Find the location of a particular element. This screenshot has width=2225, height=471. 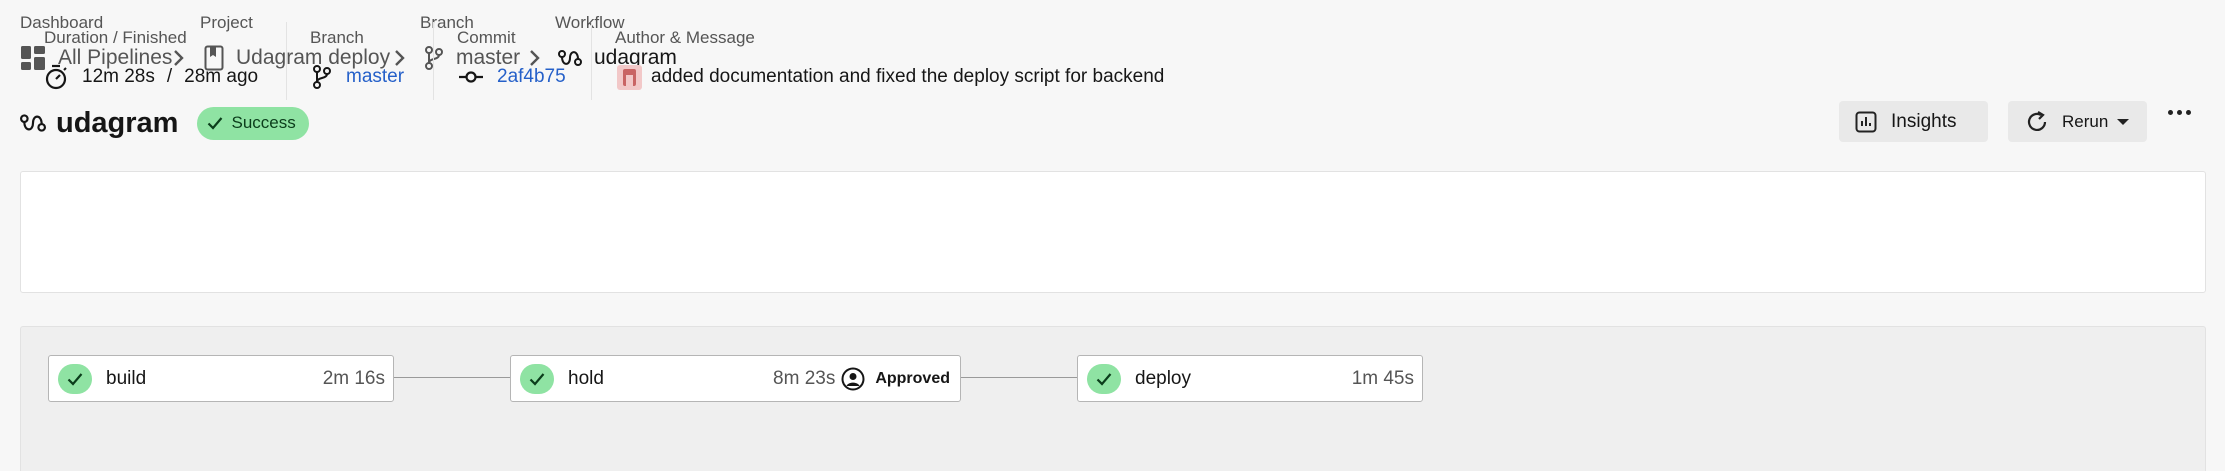

insights-icon is located at coordinates (1866, 122).